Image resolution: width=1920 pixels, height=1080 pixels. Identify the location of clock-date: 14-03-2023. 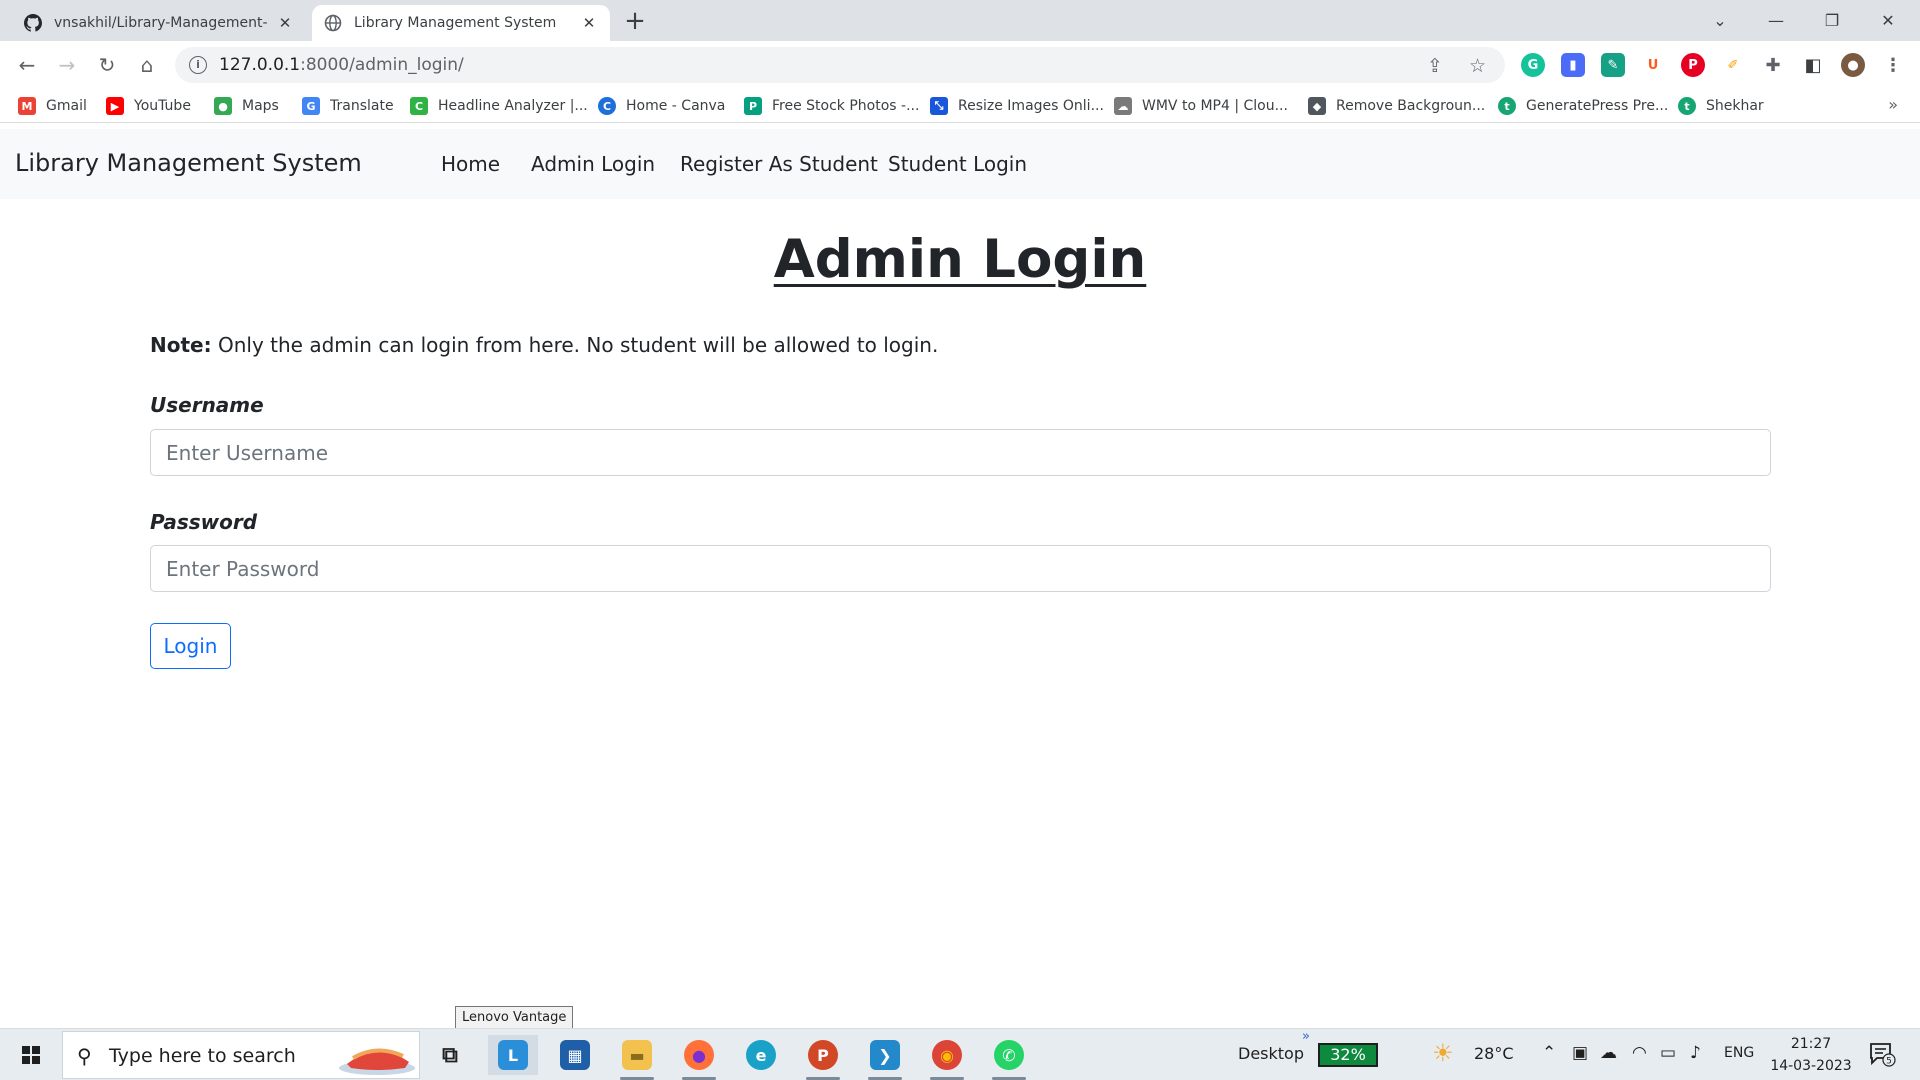
(1811, 1066).